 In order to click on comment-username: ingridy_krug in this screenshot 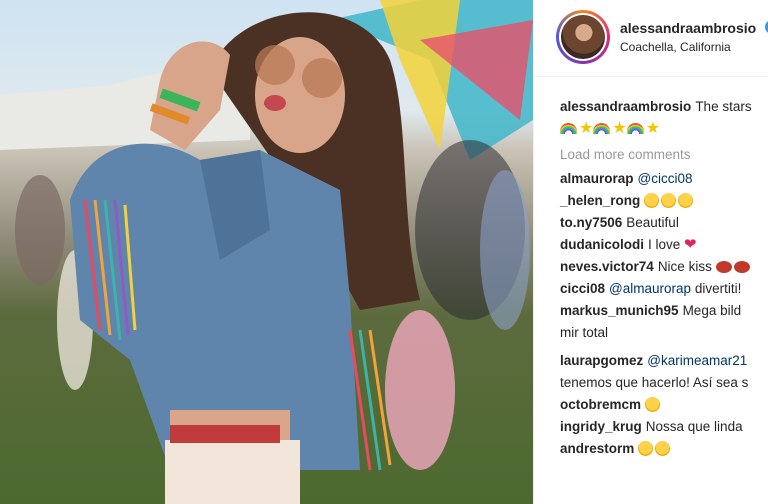, I will do `click(601, 426)`.